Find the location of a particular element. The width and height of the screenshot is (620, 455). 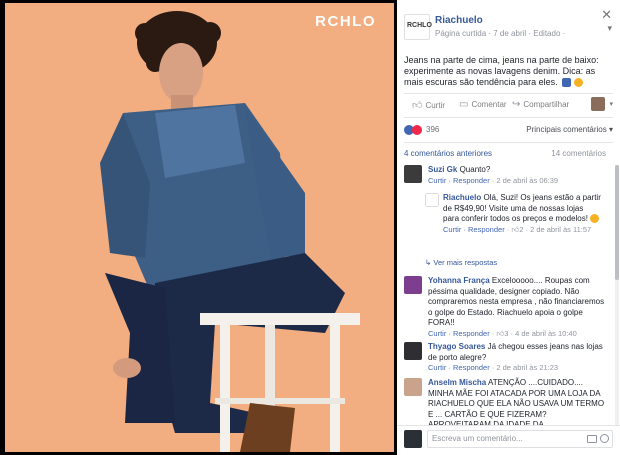

brand-logo-text: RCHLO is located at coordinates (345, 21).